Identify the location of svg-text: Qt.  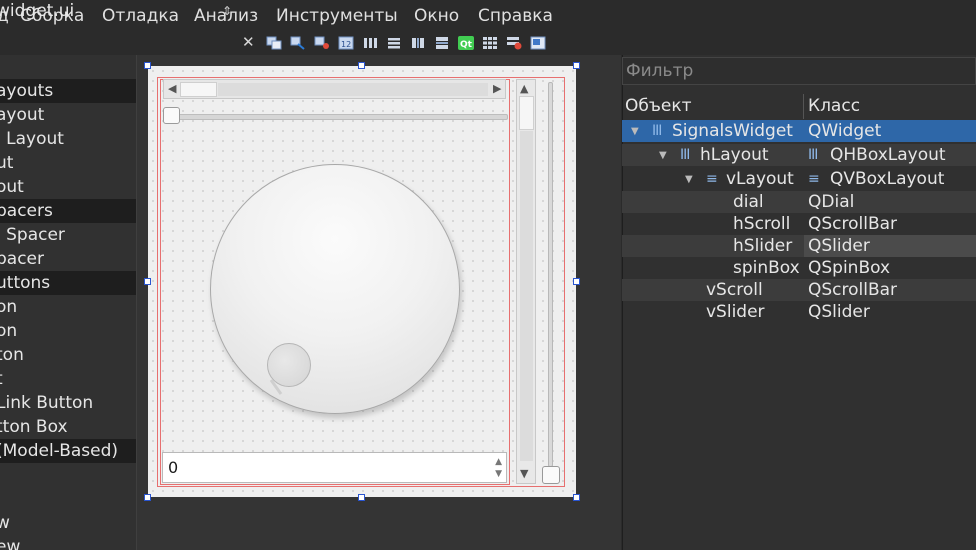
(466, 45).